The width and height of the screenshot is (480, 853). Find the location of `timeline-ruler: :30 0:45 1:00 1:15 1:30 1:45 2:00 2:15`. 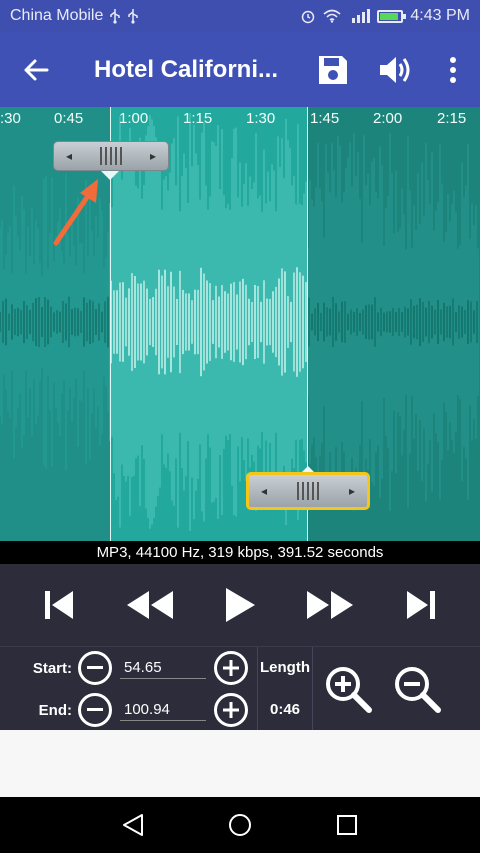

timeline-ruler: :30 0:45 1:00 1:15 1:30 1:45 2:00 2:15 is located at coordinates (240, 118).